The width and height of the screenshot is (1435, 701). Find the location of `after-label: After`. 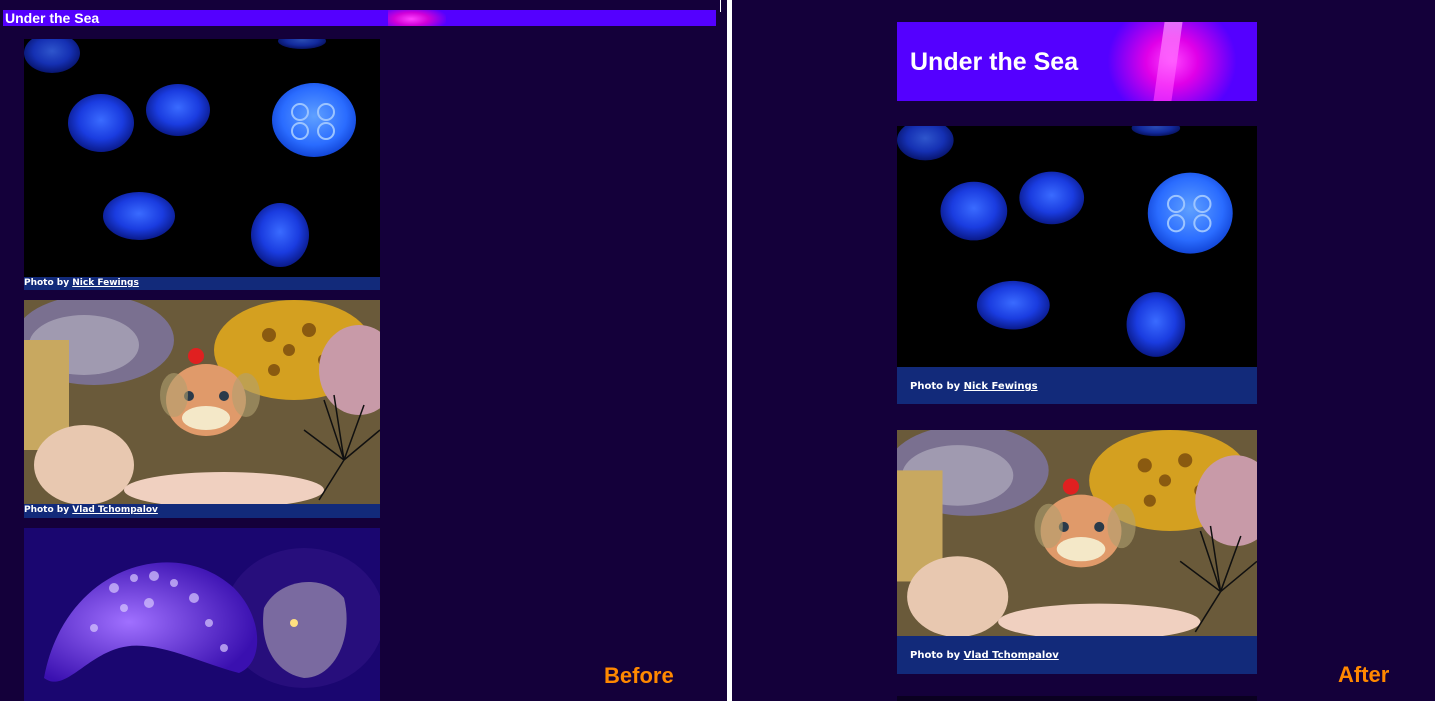

after-label: After is located at coordinates (1364, 674).